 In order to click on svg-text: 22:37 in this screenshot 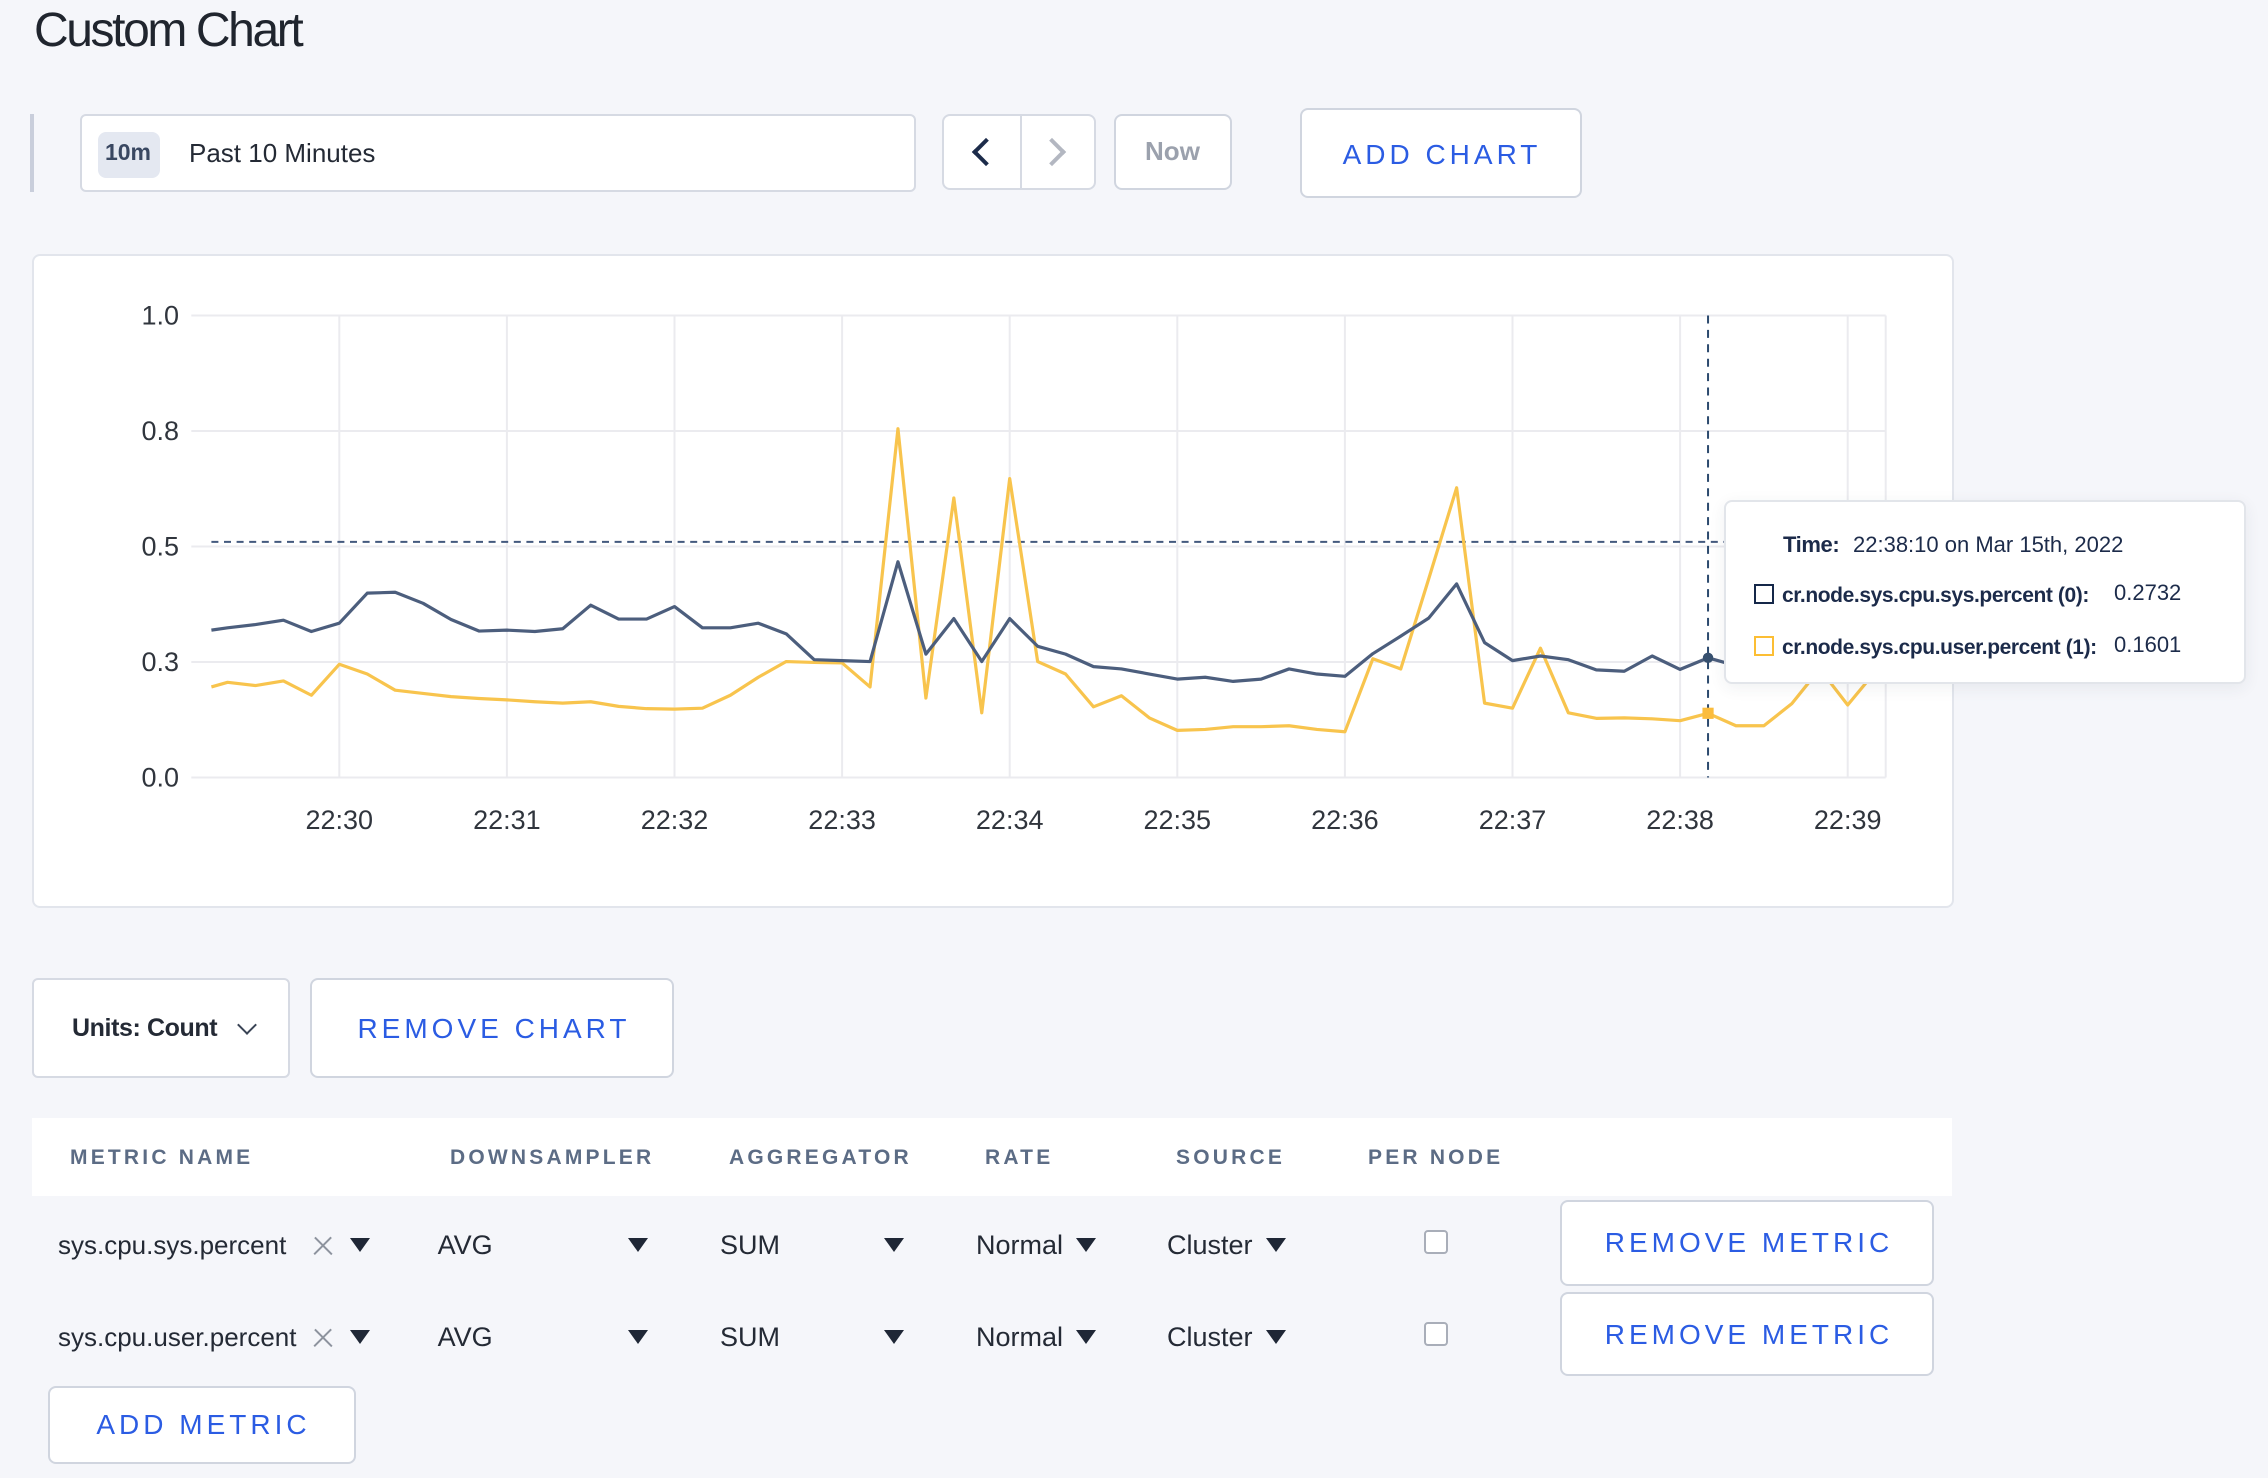, I will do `click(1513, 820)`.